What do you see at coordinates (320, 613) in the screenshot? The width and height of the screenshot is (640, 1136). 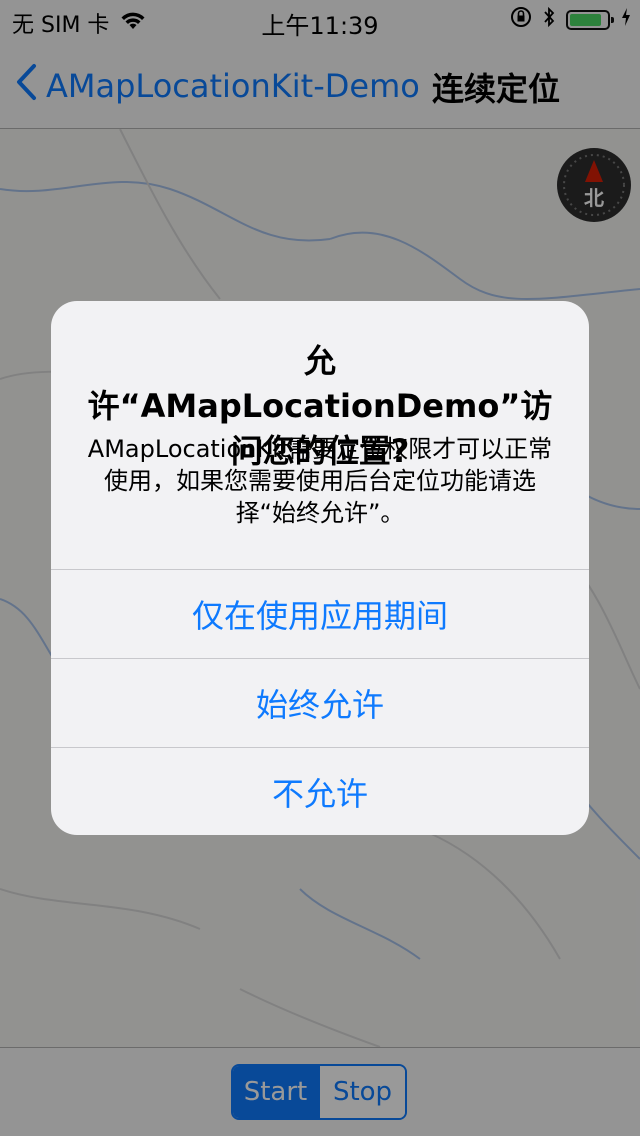 I see `allow-while-using-button: 仅在使用应用期间` at bounding box center [320, 613].